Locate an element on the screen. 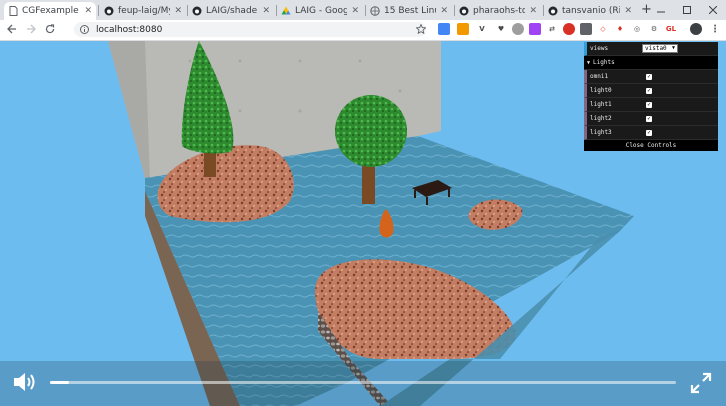 The height and width of the screenshot is (406, 726). menu-icon: ⋮ is located at coordinates (715, 29).